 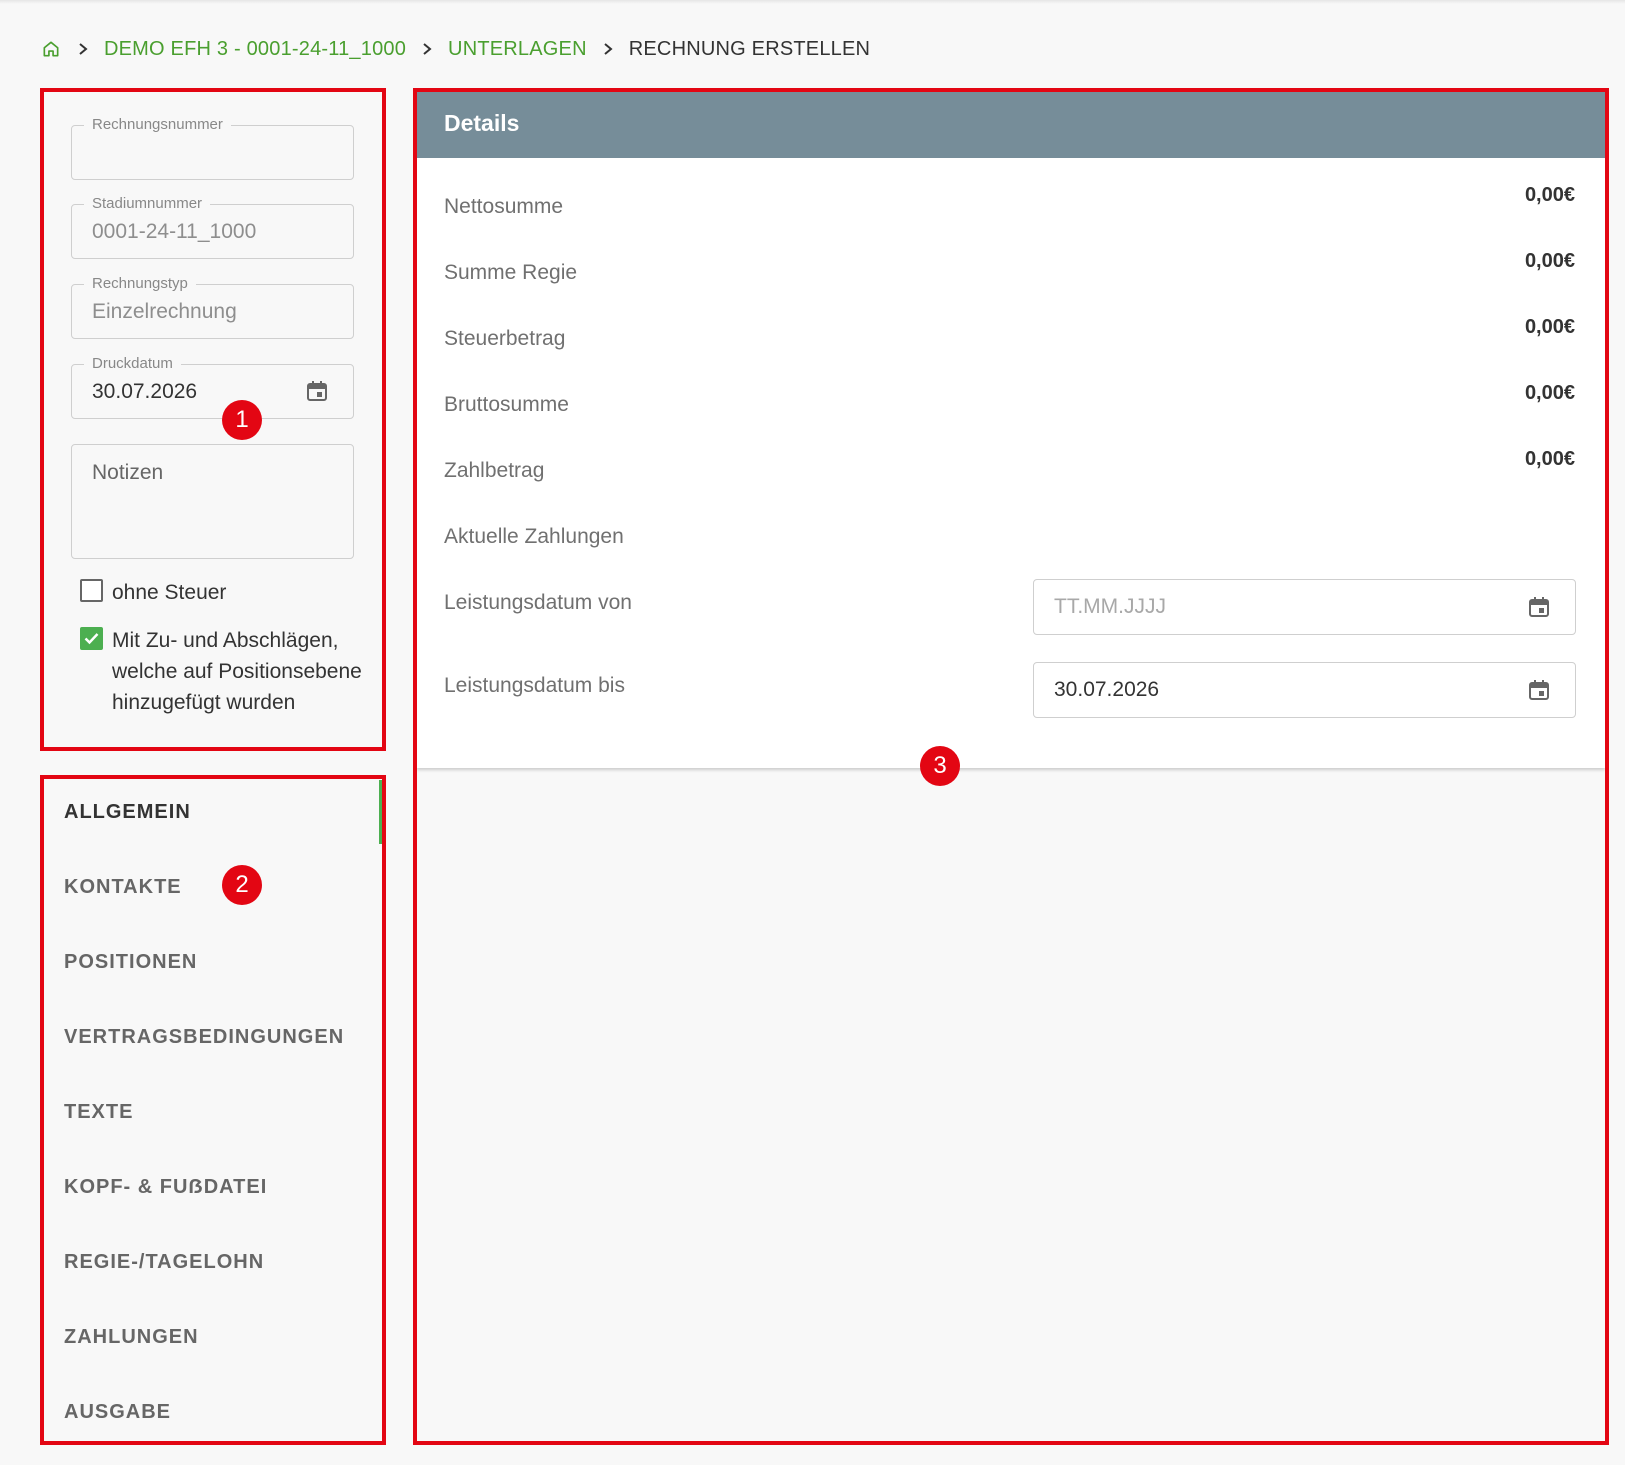 What do you see at coordinates (1304, 690) in the screenshot?
I see `leistungsdatum-bis-input: 30.07.2026` at bounding box center [1304, 690].